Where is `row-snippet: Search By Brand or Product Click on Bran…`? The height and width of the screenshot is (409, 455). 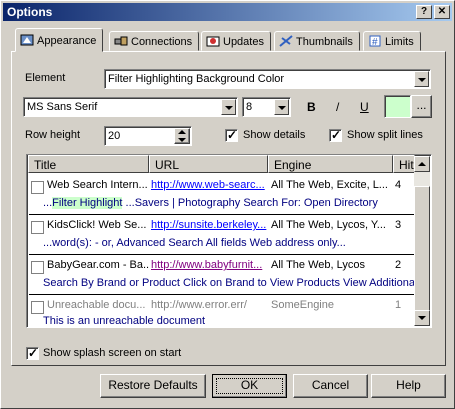 row-snippet: Search By Brand or Product Click on Bran… is located at coordinates (229, 283).